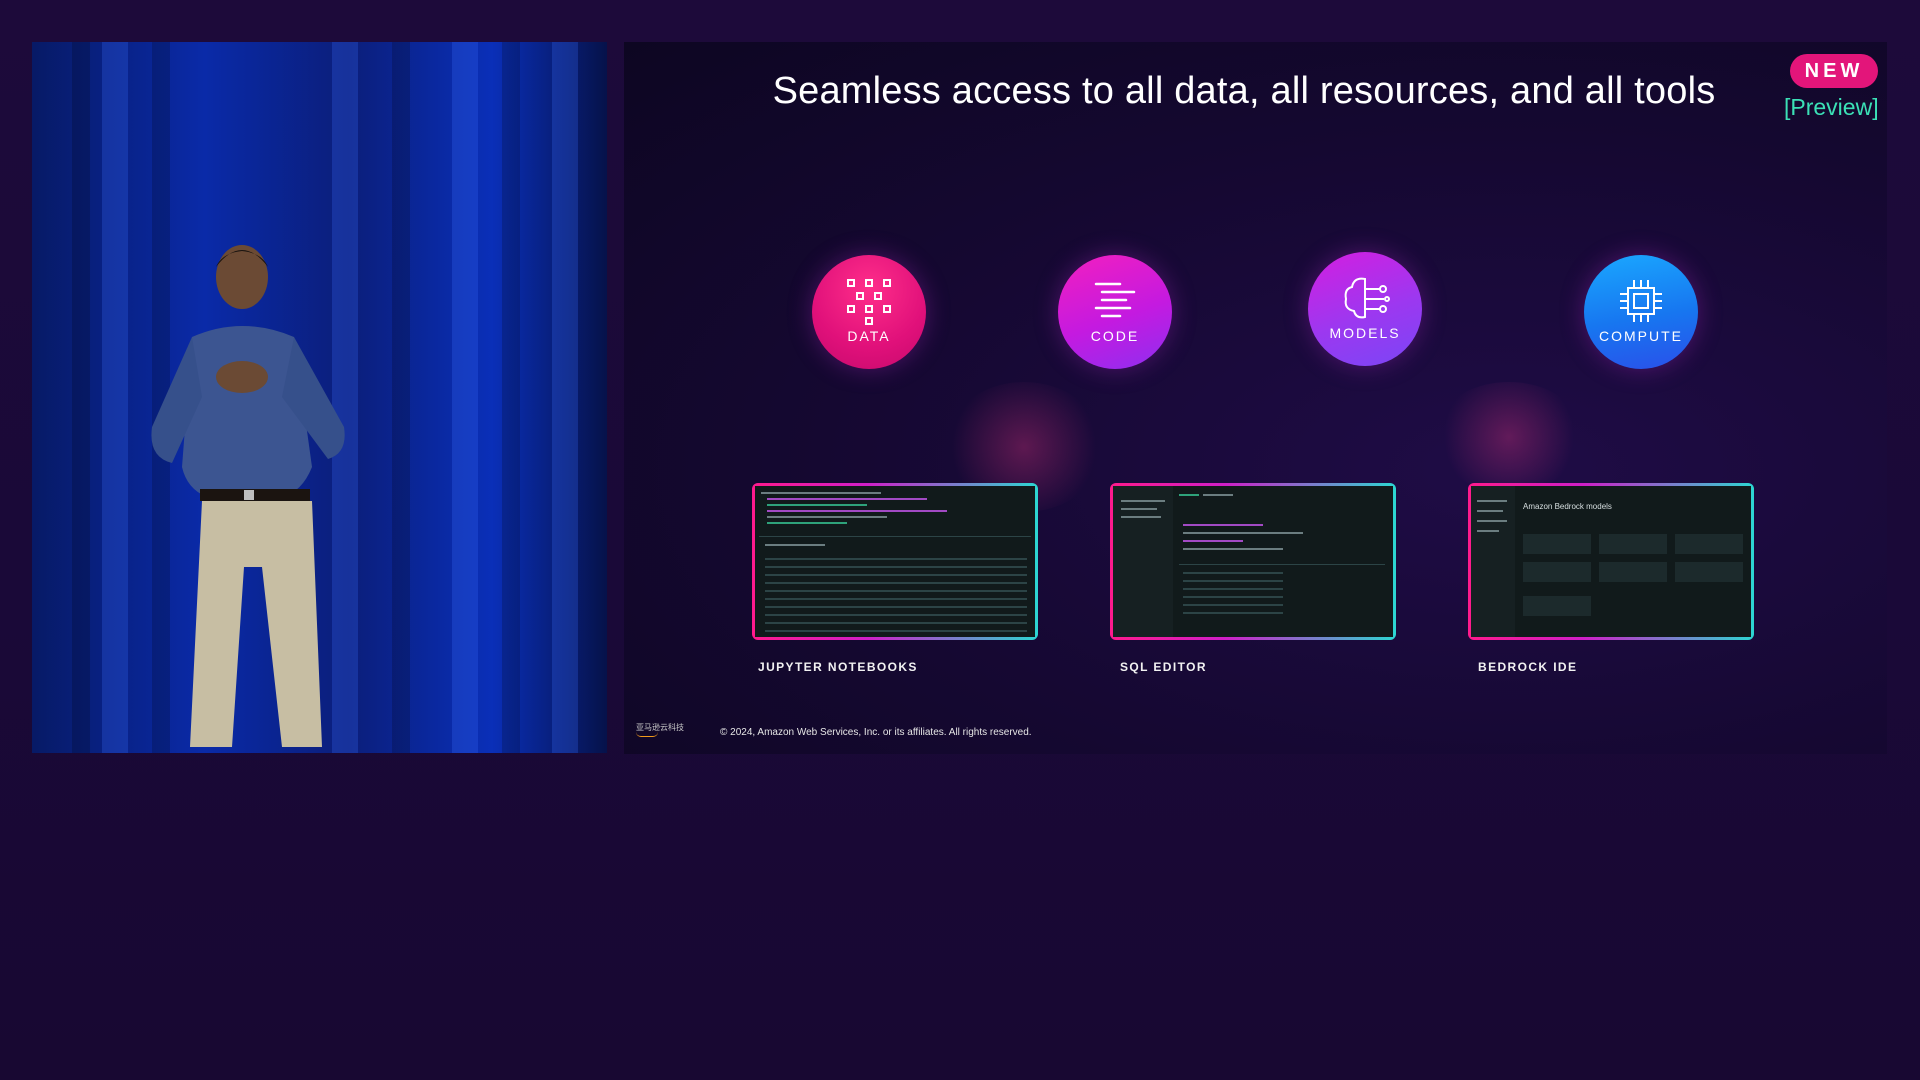 Image resolution: width=1920 pixels, height=1080 pixels. What do you see at coordinates (1509, 437) in the screenshot?
I see `particle-cloud` at bounding box center [1509, 437].